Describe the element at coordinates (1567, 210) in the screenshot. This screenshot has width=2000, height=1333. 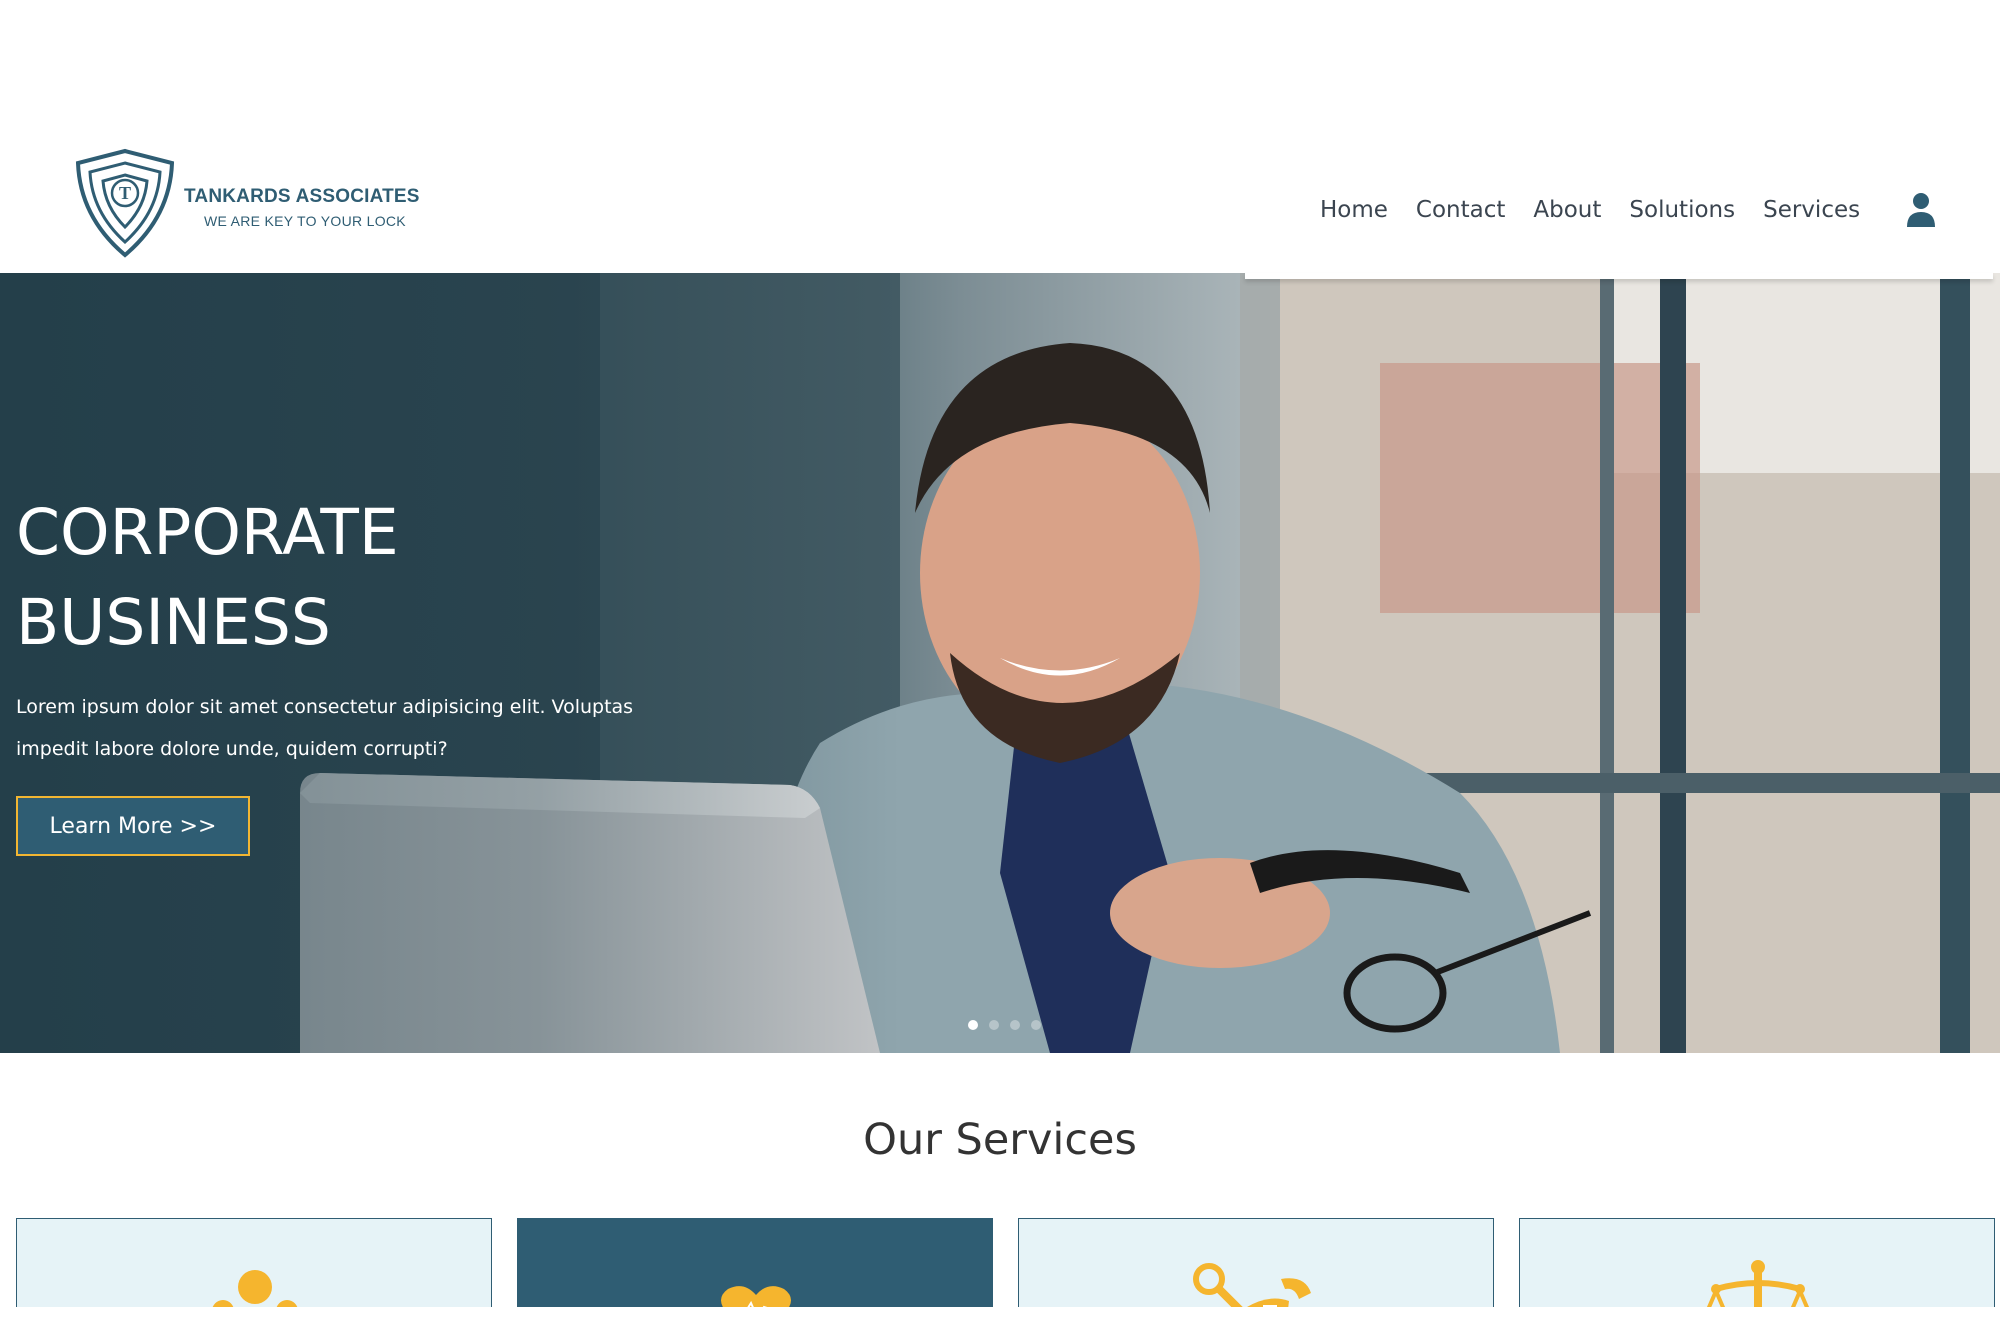
I see `nav-about: About` at that location.